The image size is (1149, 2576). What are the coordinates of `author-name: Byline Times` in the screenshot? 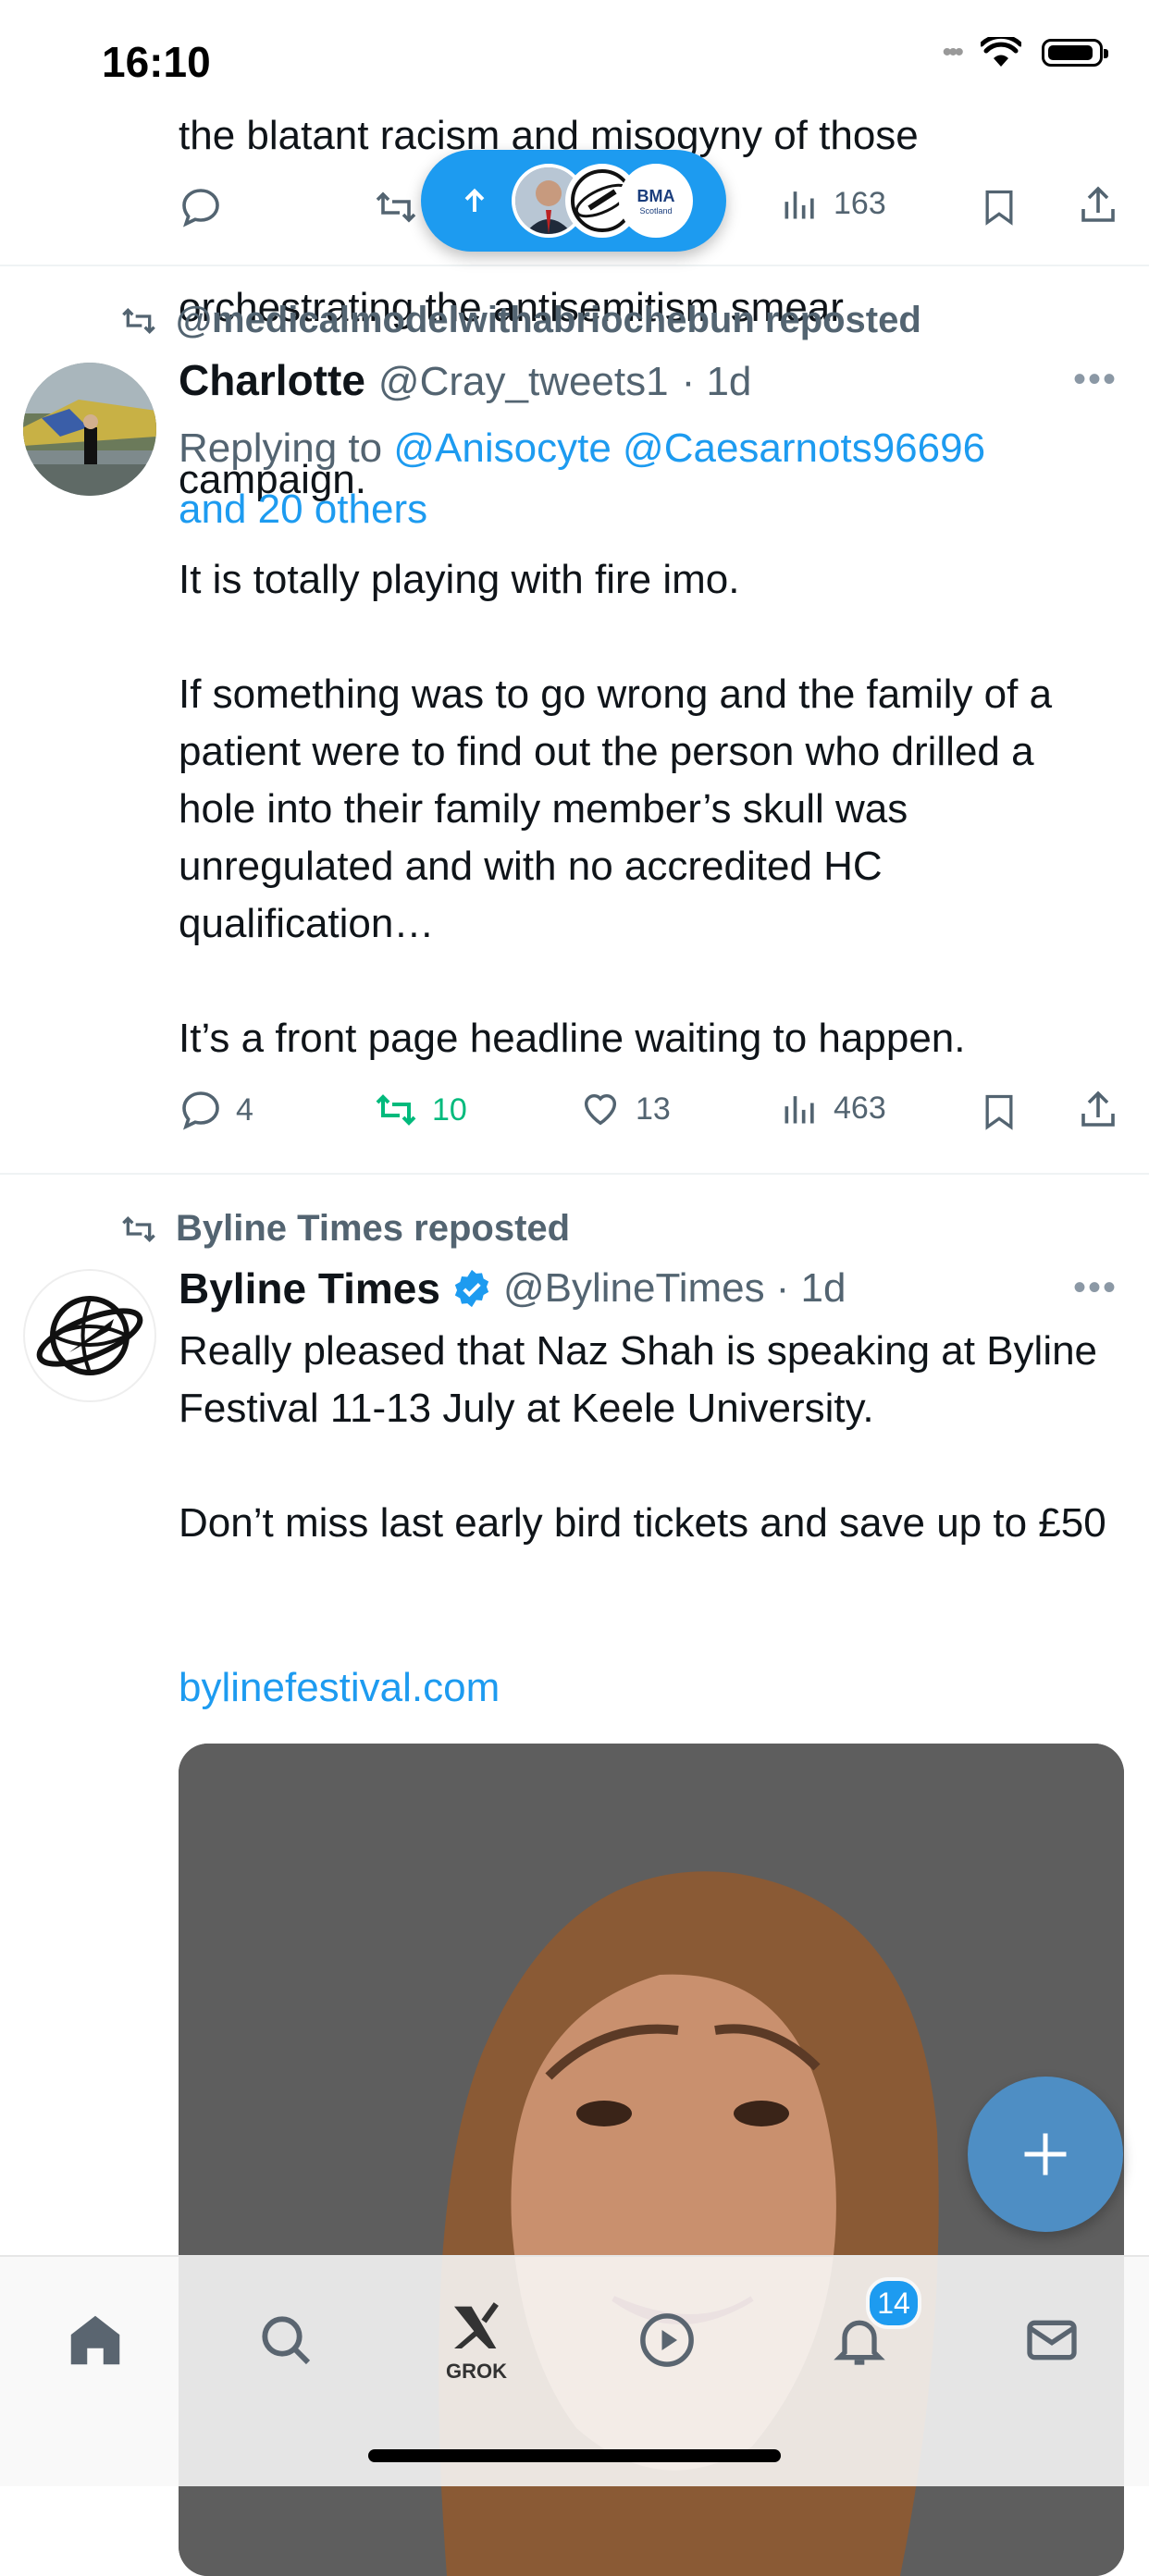 It's located at (310, 1288).